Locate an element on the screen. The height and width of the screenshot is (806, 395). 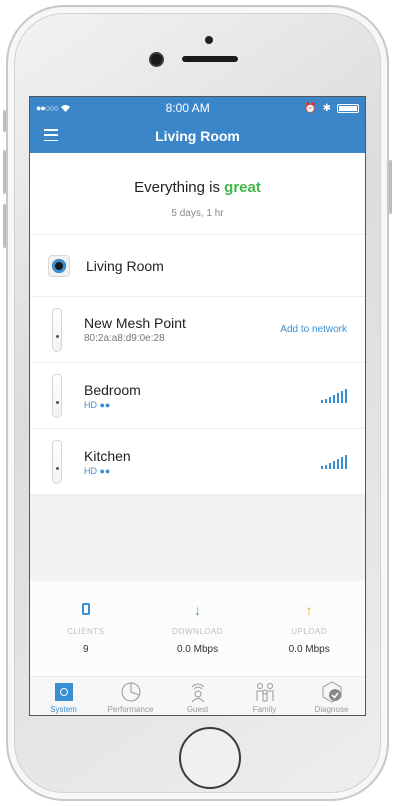
status-headline: Everything is great is located at coordinates (197, 187).